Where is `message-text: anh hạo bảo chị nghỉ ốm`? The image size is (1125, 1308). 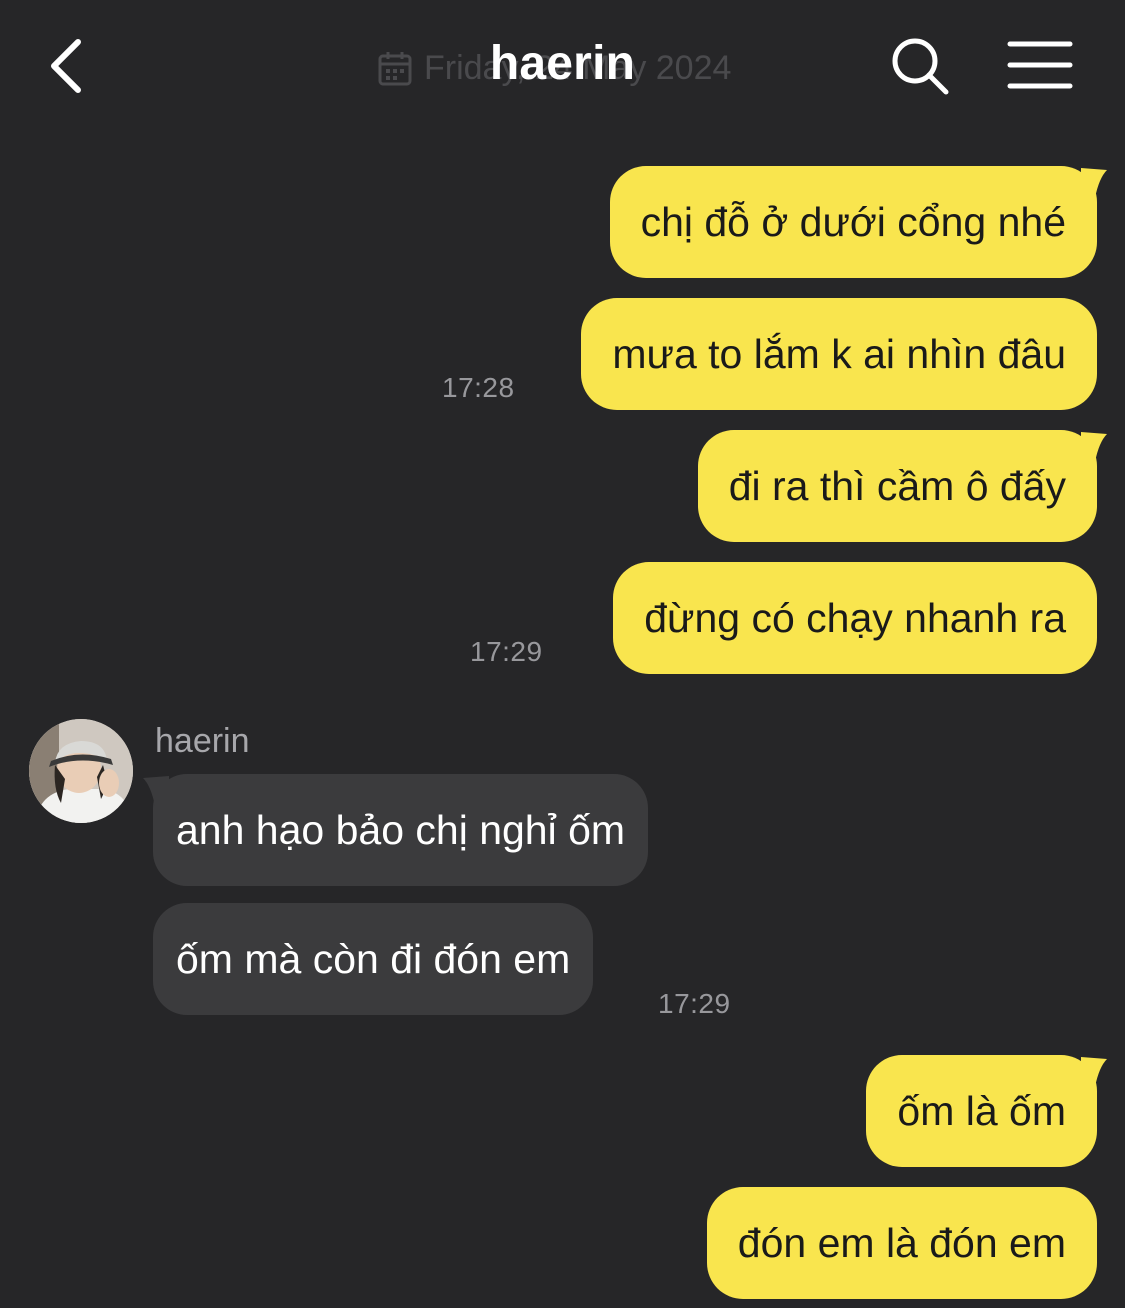
message-text: anh hạo bảo chị nghỉ ốm is located at coordinates (401, 829).